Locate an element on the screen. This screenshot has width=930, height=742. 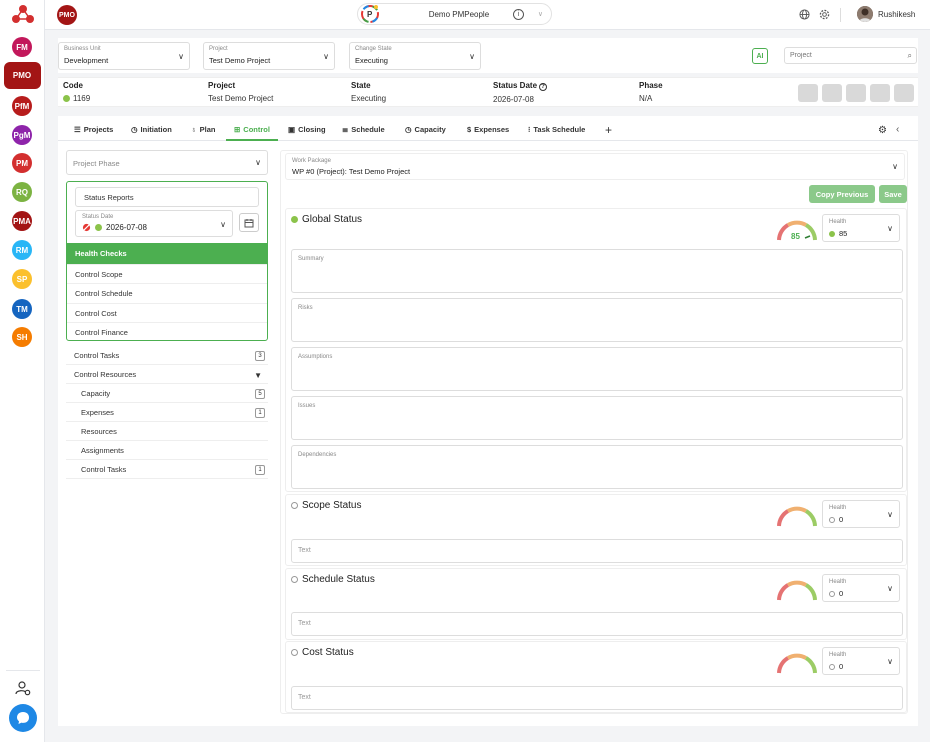
list-button is located at coordinates (856, 93).